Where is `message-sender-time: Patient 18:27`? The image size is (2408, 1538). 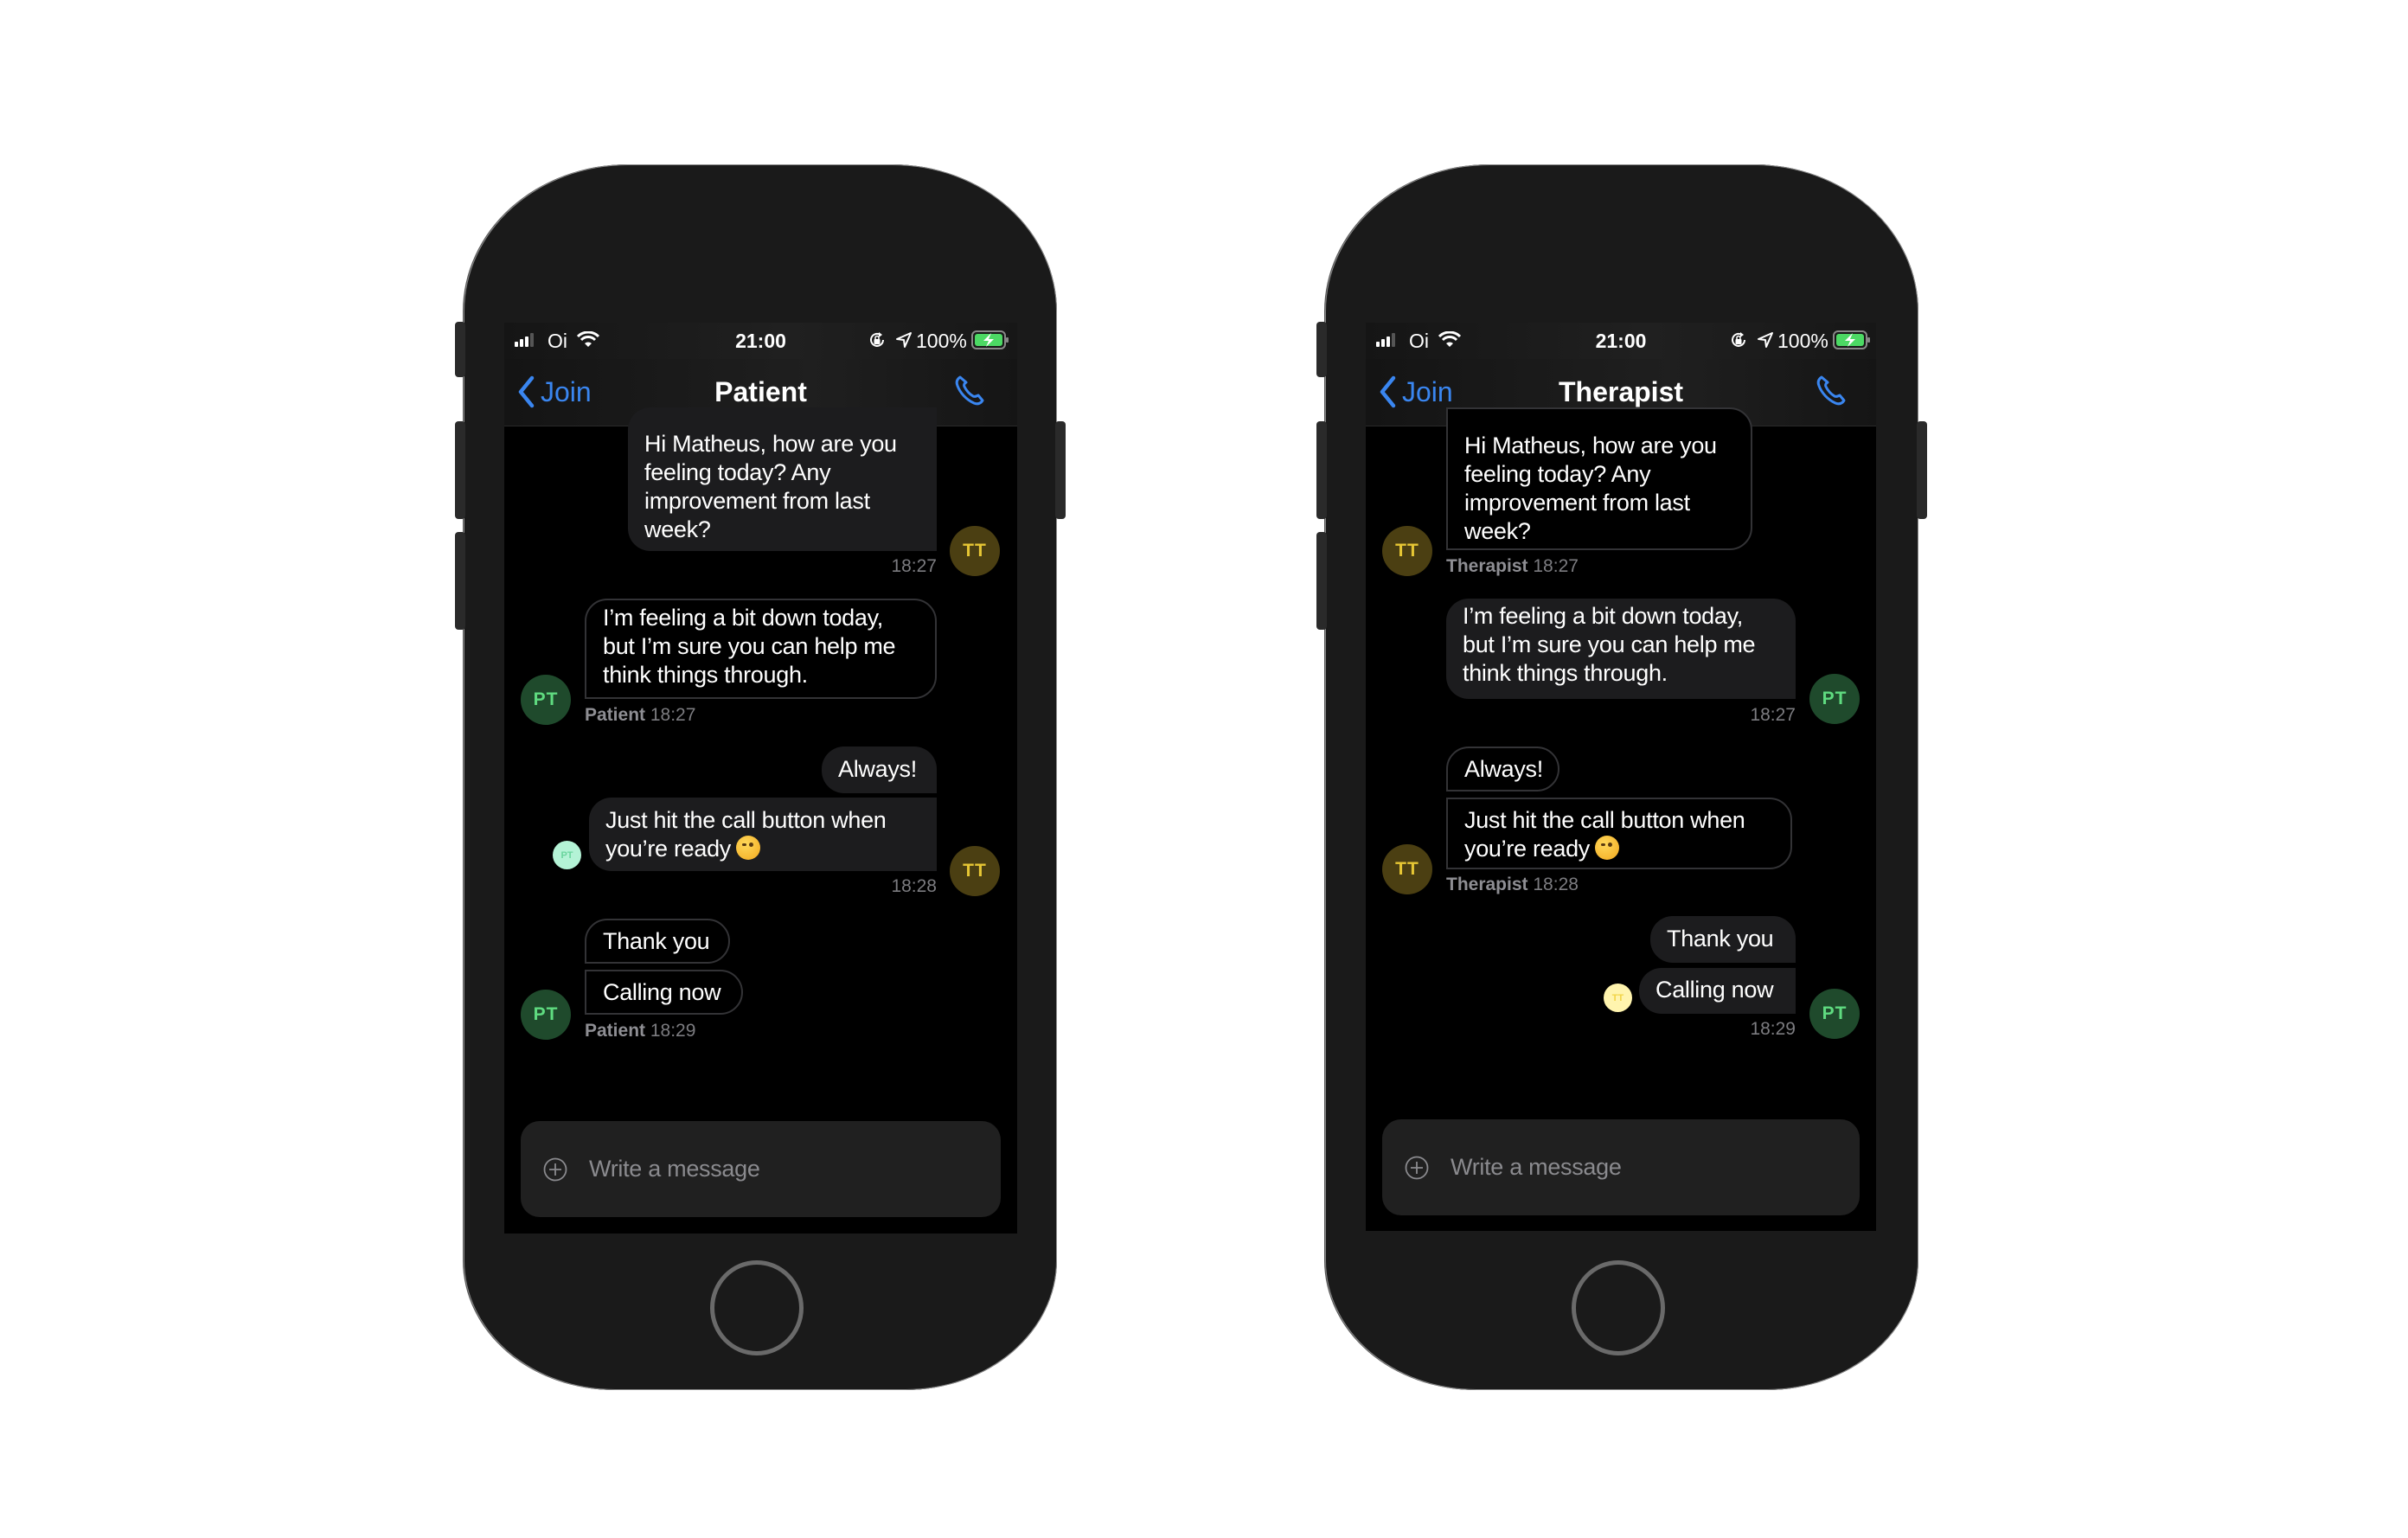
message-sender-time: Patient 18:27 is located at coordinates (640, 715).